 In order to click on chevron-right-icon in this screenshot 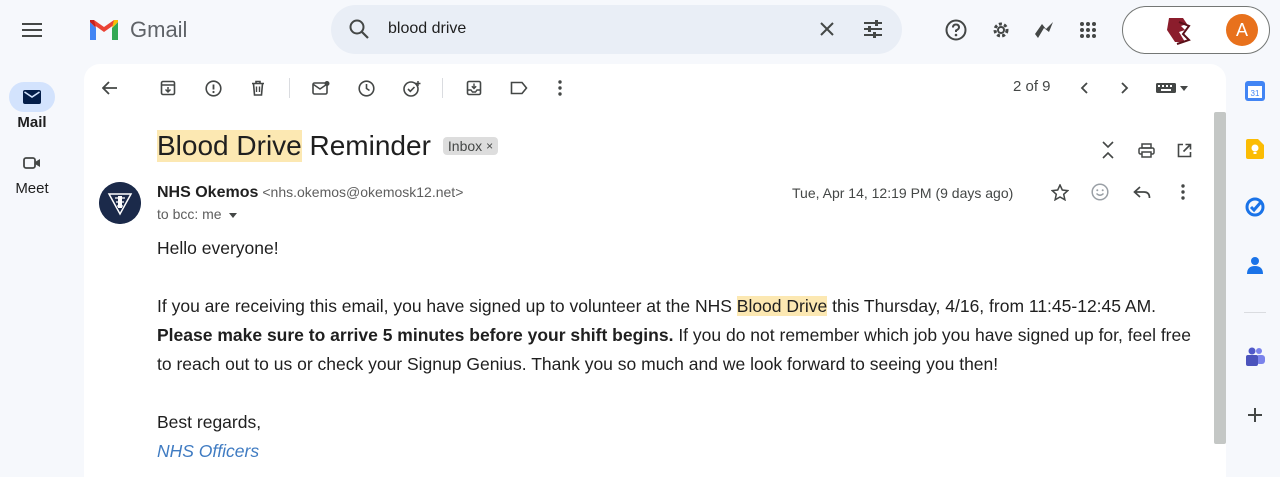, I will do `click(1125, 88)`.